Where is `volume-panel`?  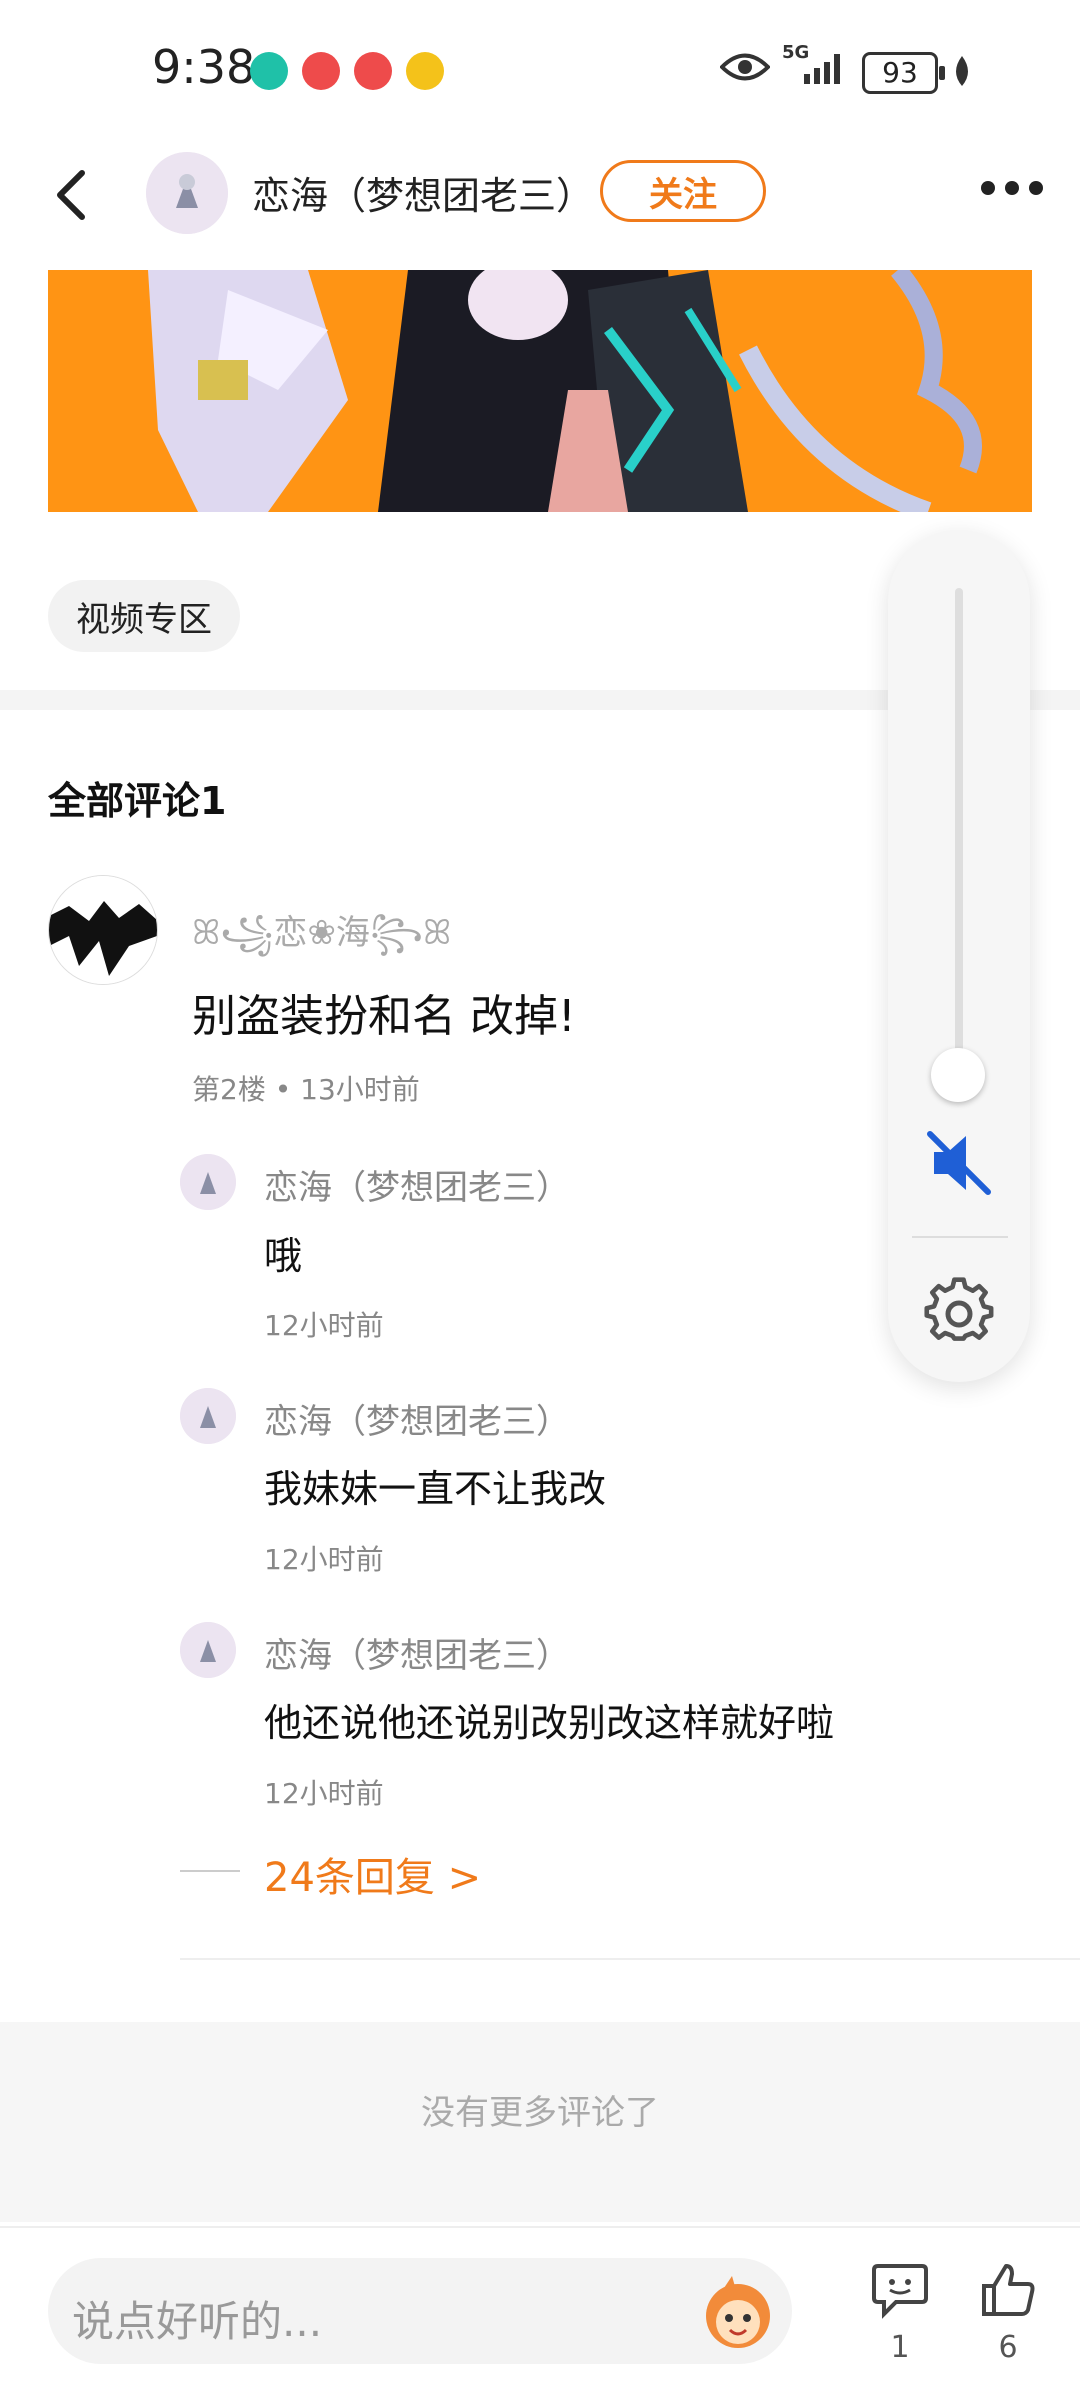 volume-panel is located at coordinates (959, 956).